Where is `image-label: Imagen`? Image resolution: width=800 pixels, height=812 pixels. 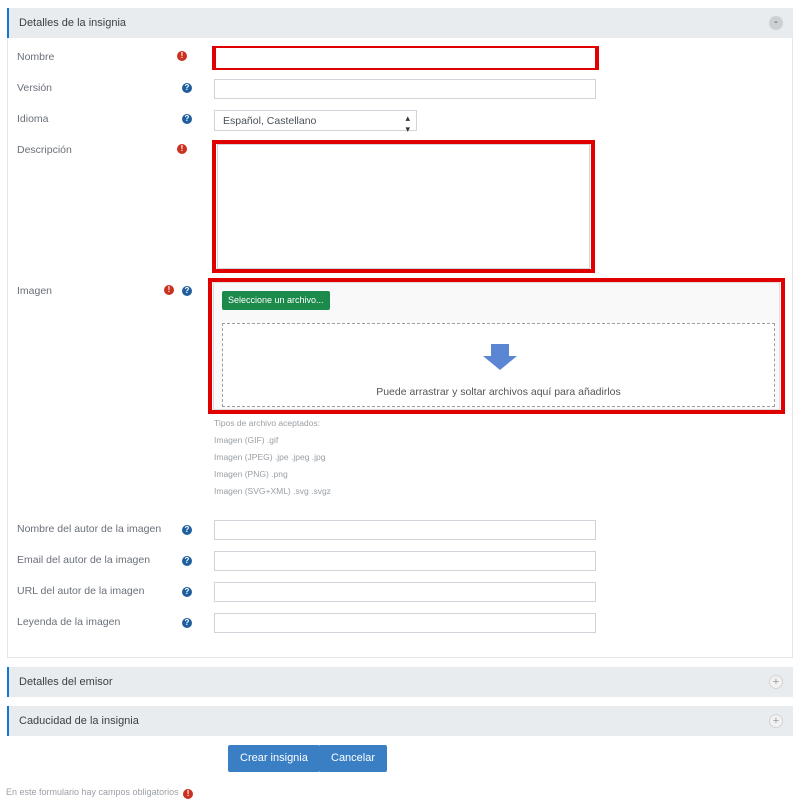 image-label: Imagen is located at coordinates (35, 291).